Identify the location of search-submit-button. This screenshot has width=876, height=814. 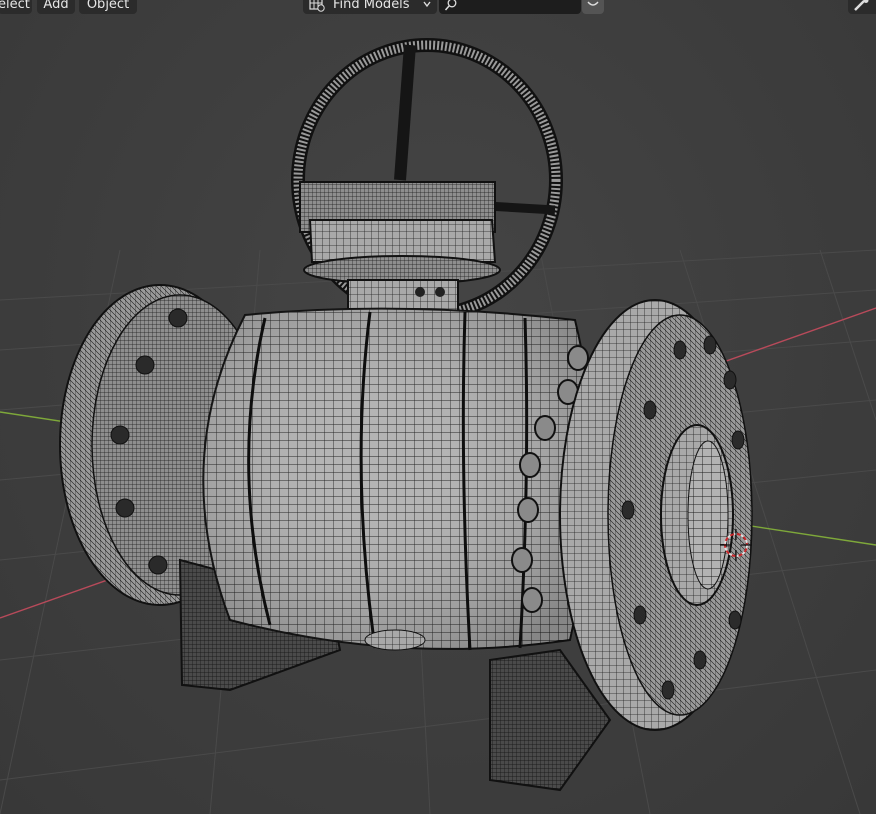
(593, 7).